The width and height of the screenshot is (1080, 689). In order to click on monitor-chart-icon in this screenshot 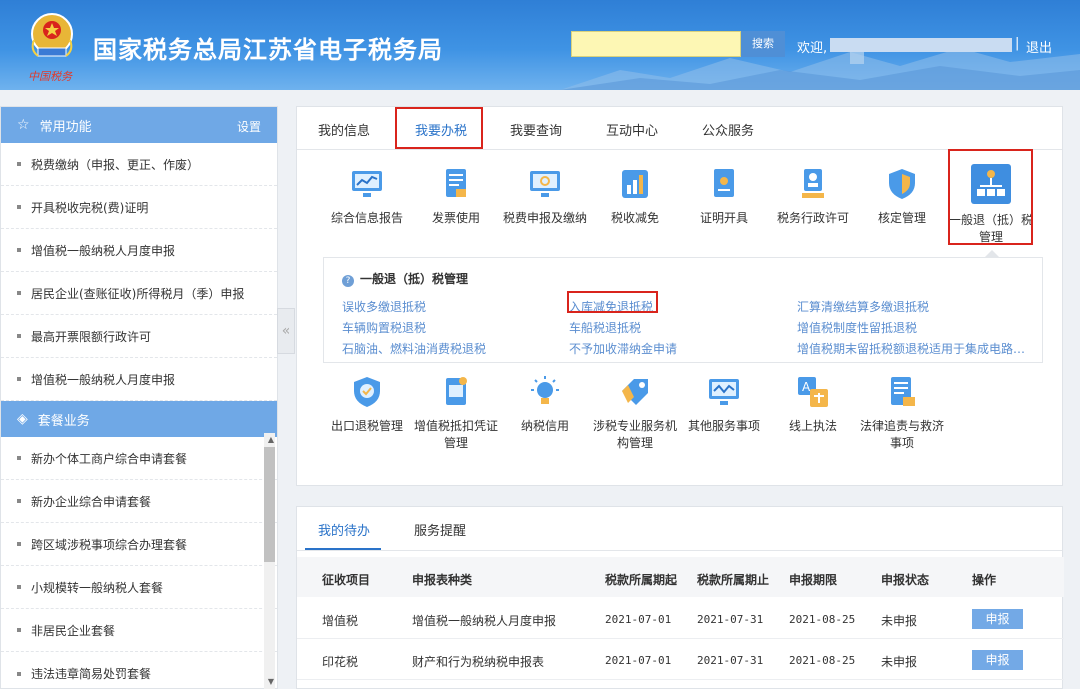, I will do `click(367, 184)`.